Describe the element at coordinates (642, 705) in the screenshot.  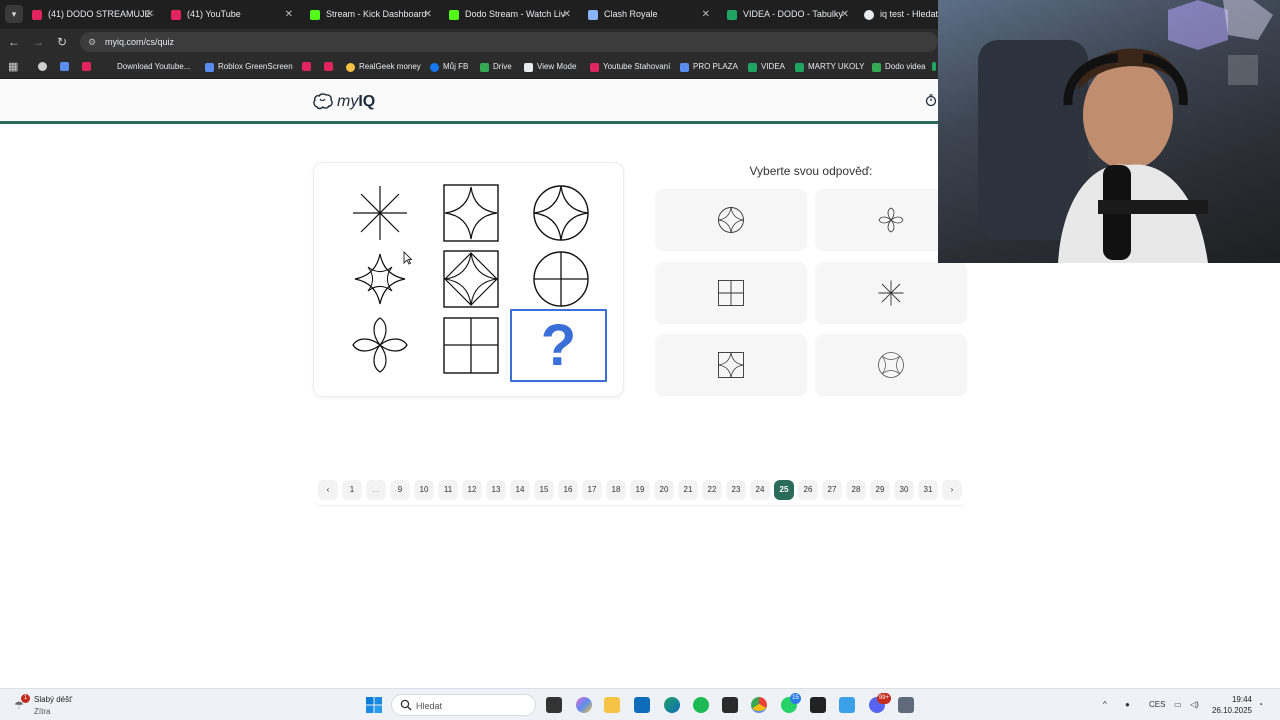
I see `outlook-icon` at that location.